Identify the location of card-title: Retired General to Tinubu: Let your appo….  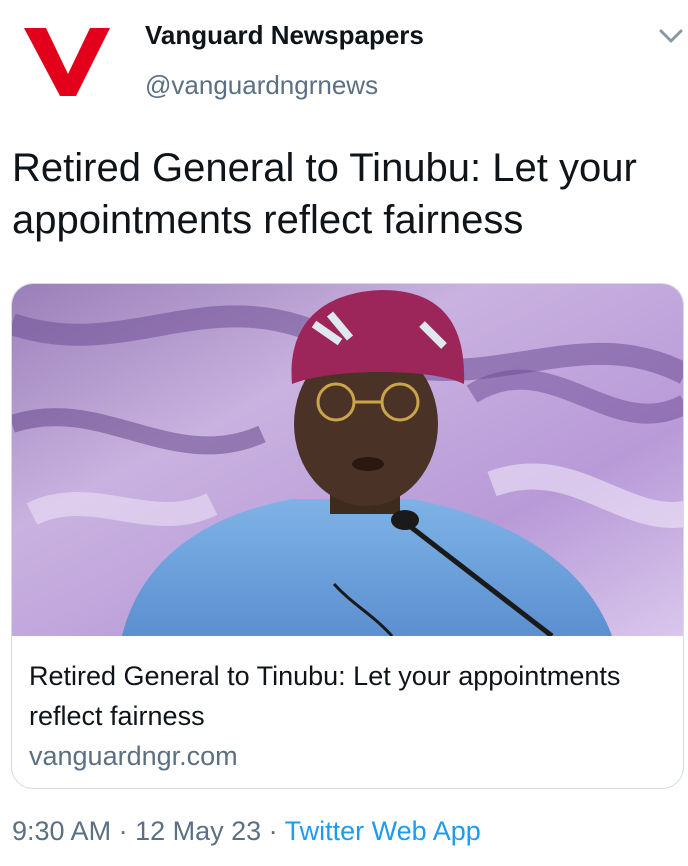
(349, 696).